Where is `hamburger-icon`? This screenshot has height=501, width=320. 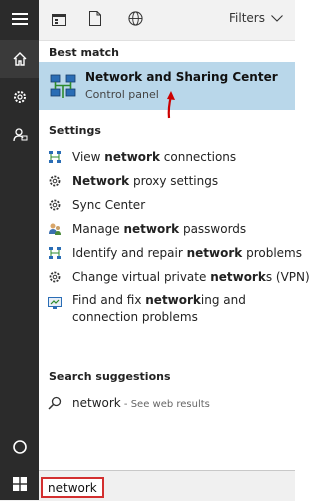
hamburger-icon is located at coordinates (19, 19).